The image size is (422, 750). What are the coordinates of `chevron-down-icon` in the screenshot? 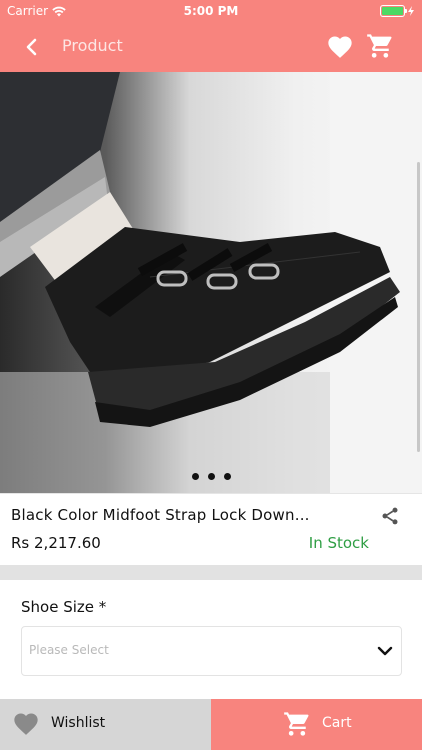 It's located at (385, 651).